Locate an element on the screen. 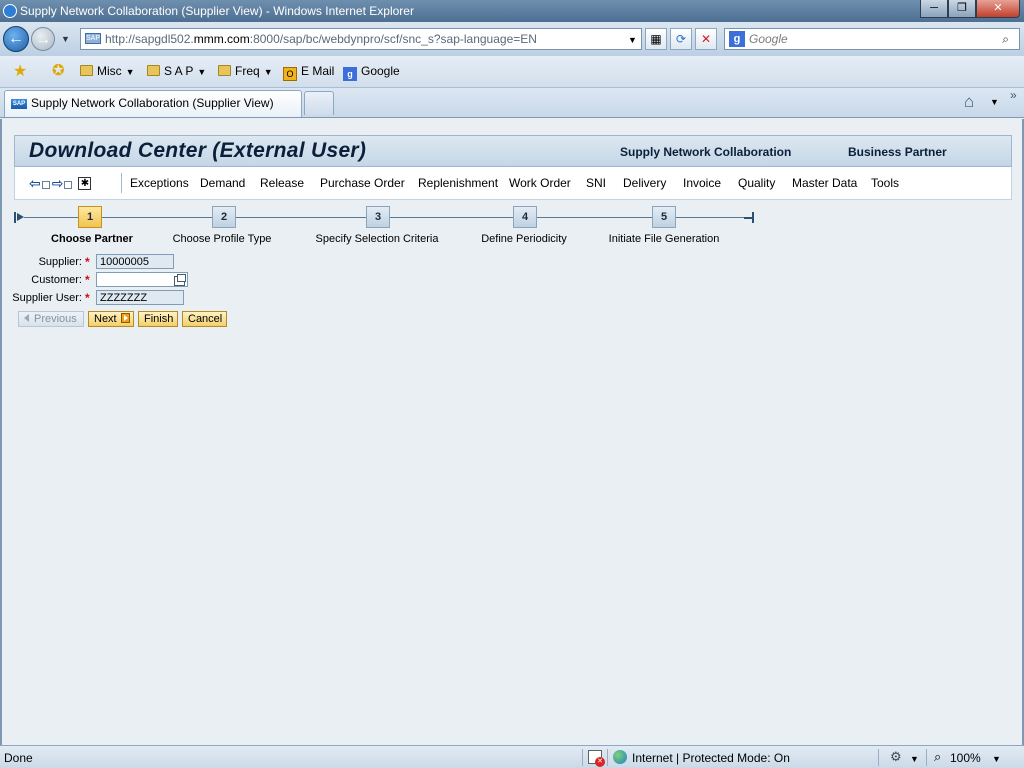 This screenshot has width=1024, height=768. snc-link: Supply Network Collaboration is located at coordinates (705, 152).